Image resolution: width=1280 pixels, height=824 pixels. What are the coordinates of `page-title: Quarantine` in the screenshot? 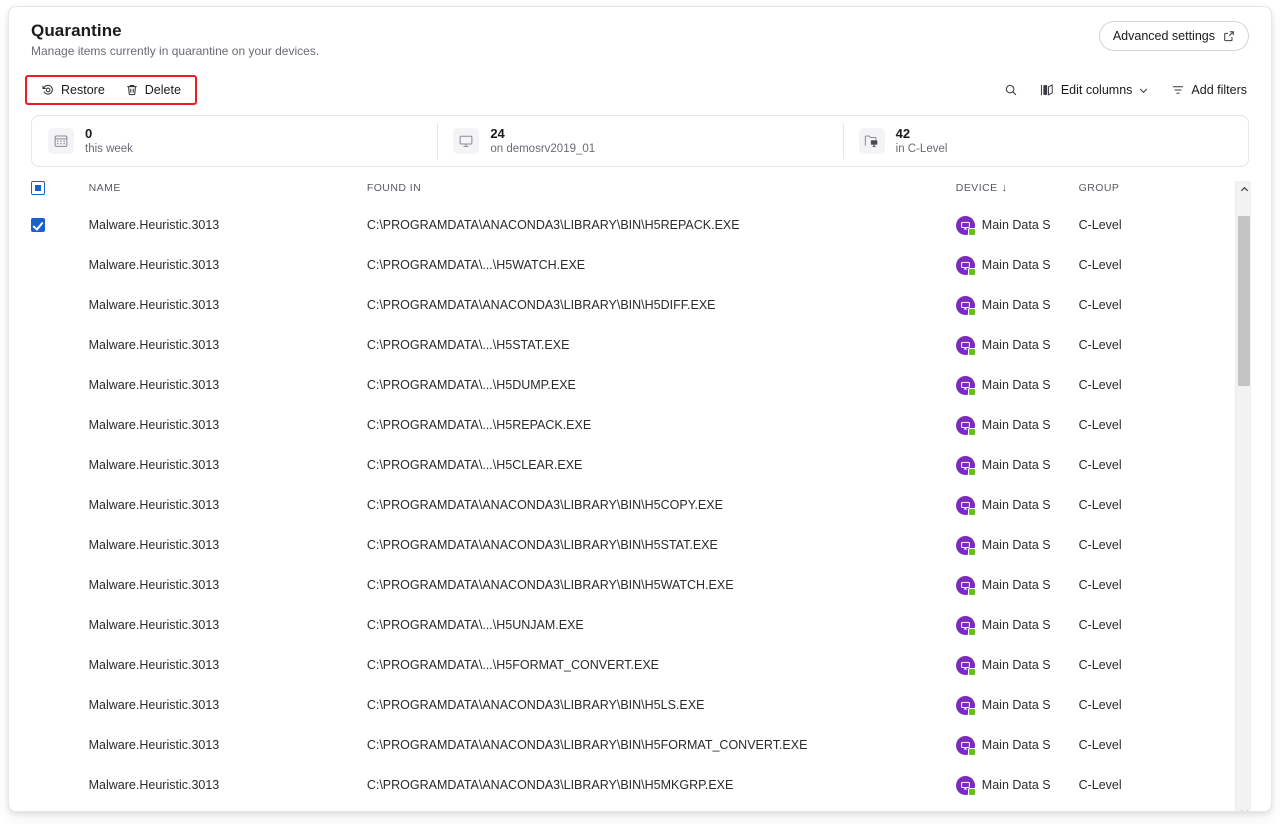 It's located at (76, 30).